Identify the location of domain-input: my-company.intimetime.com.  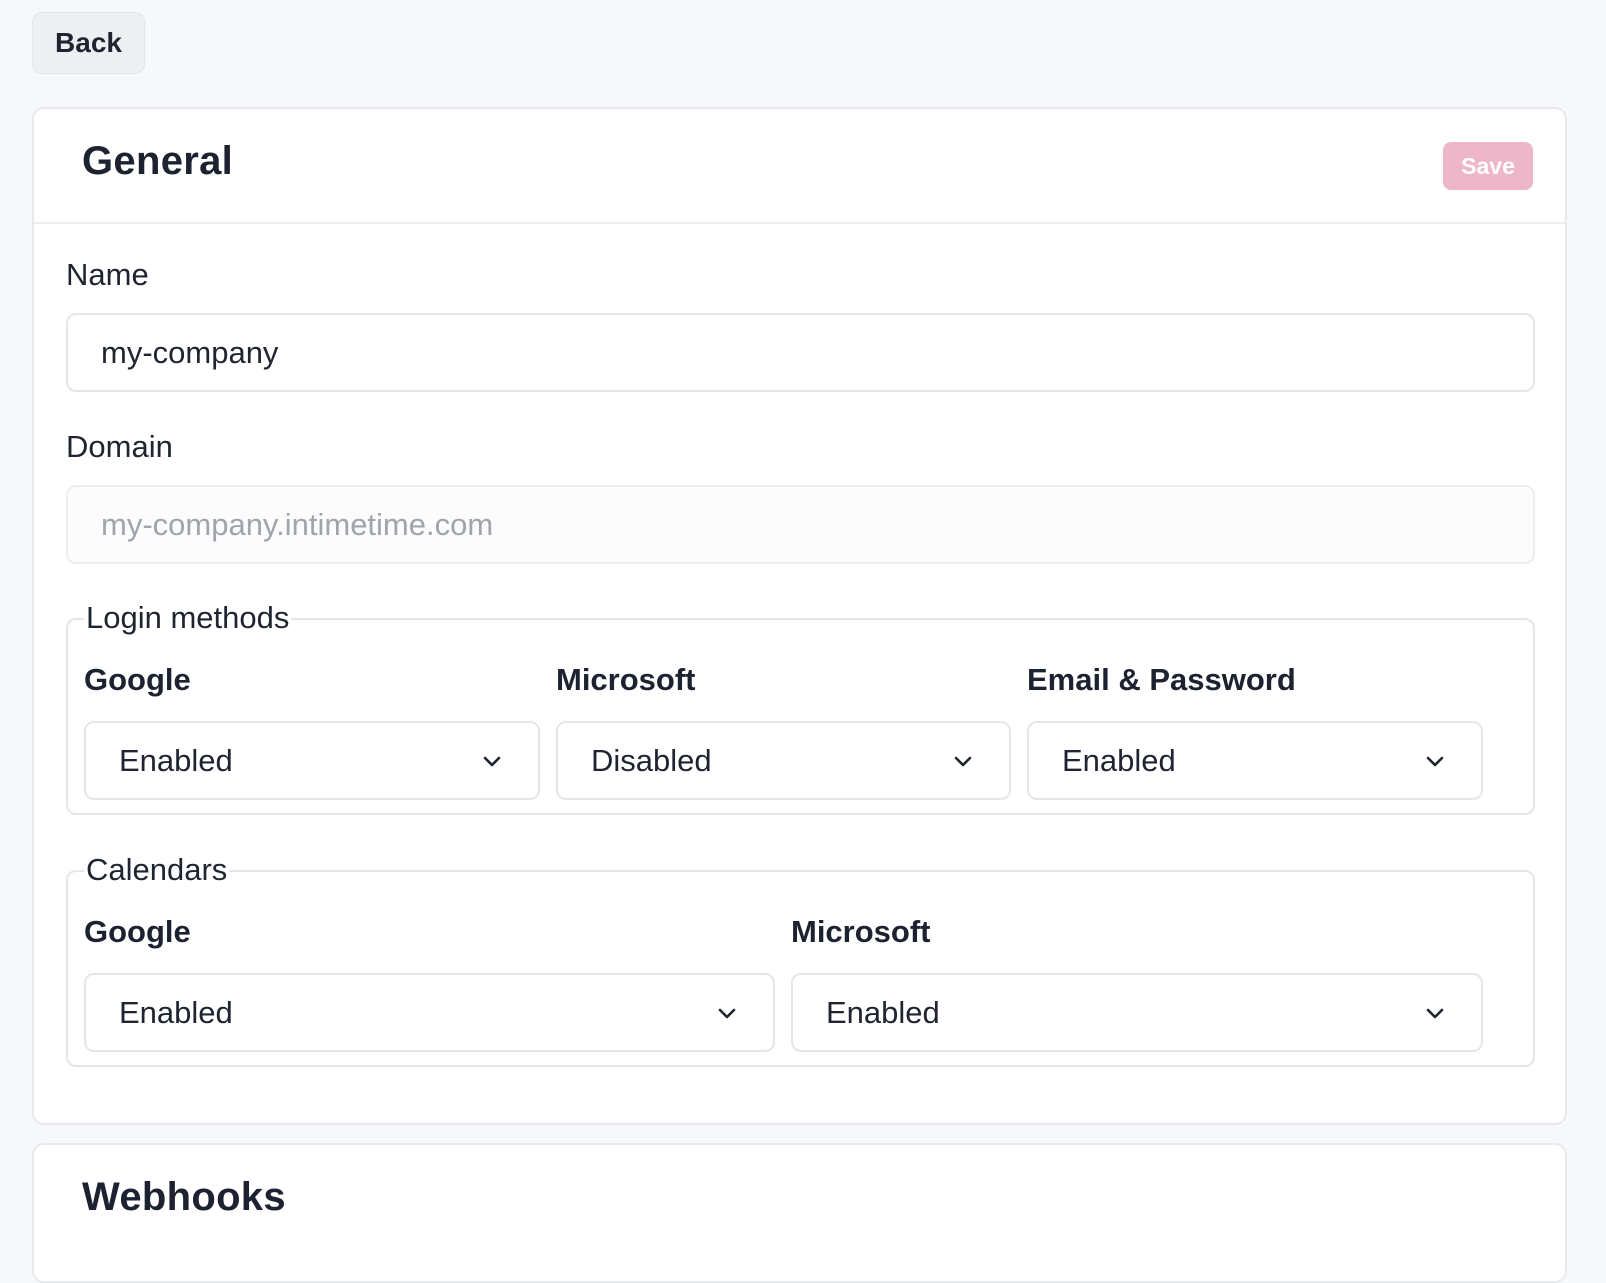
(800, 524).